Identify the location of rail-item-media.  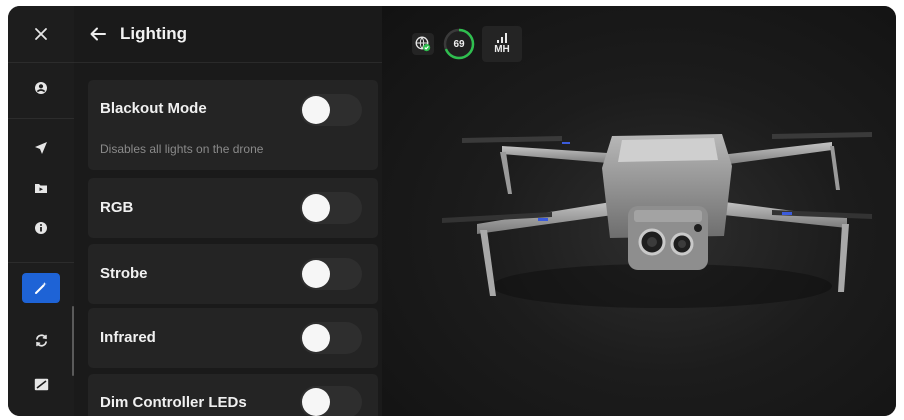
(41, 188).